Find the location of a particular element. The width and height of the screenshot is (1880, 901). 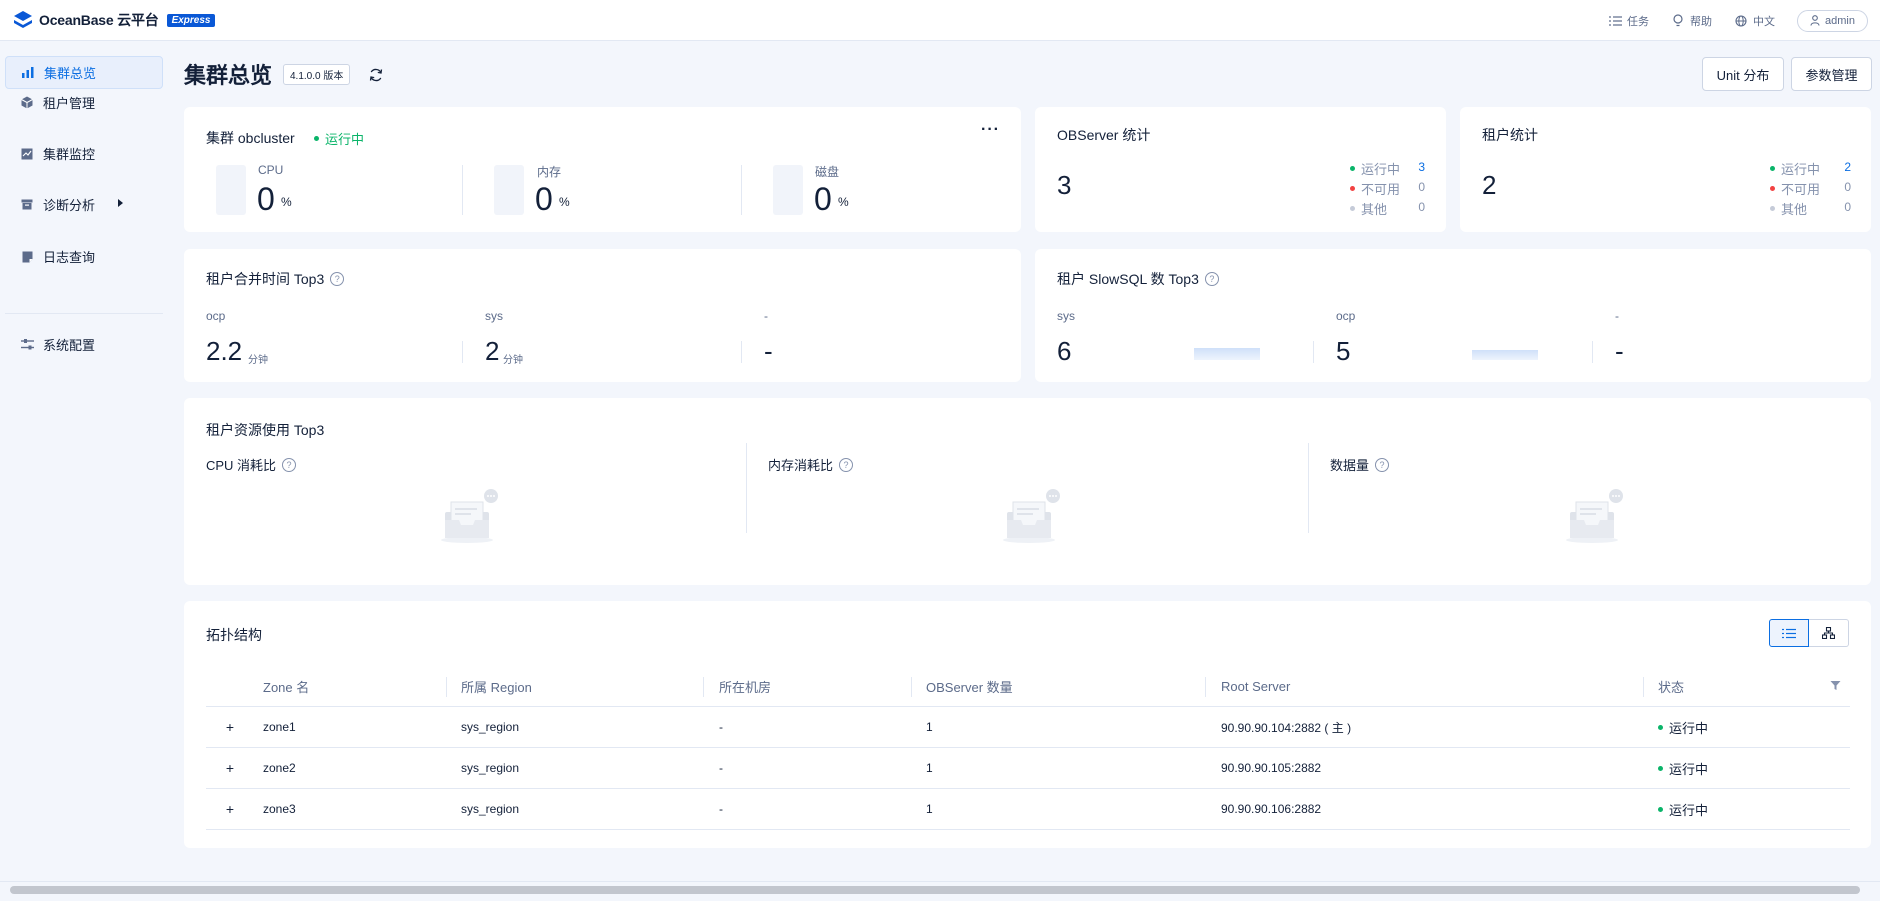

brand-name: OceanBase 云平台 is located at coordinates (99, 20).